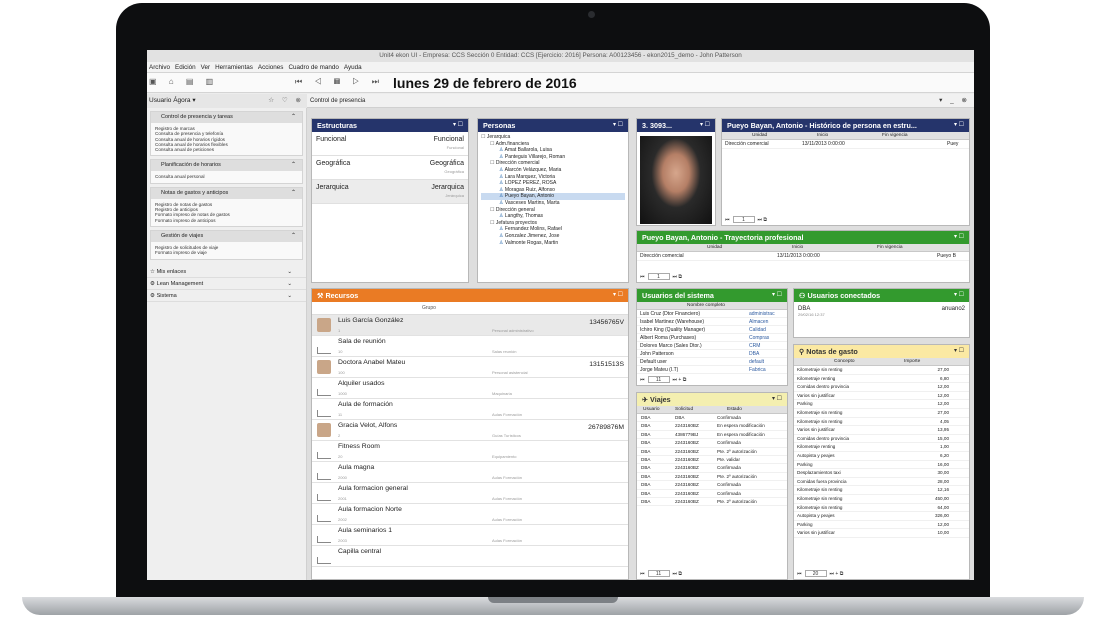 Image resolution: width=1106 pixels, height=641 pixels. Describe the element at coordinates (881, 447) in the screenshot. I see `nota-row: Kilometraje renting 1,00` at that location.